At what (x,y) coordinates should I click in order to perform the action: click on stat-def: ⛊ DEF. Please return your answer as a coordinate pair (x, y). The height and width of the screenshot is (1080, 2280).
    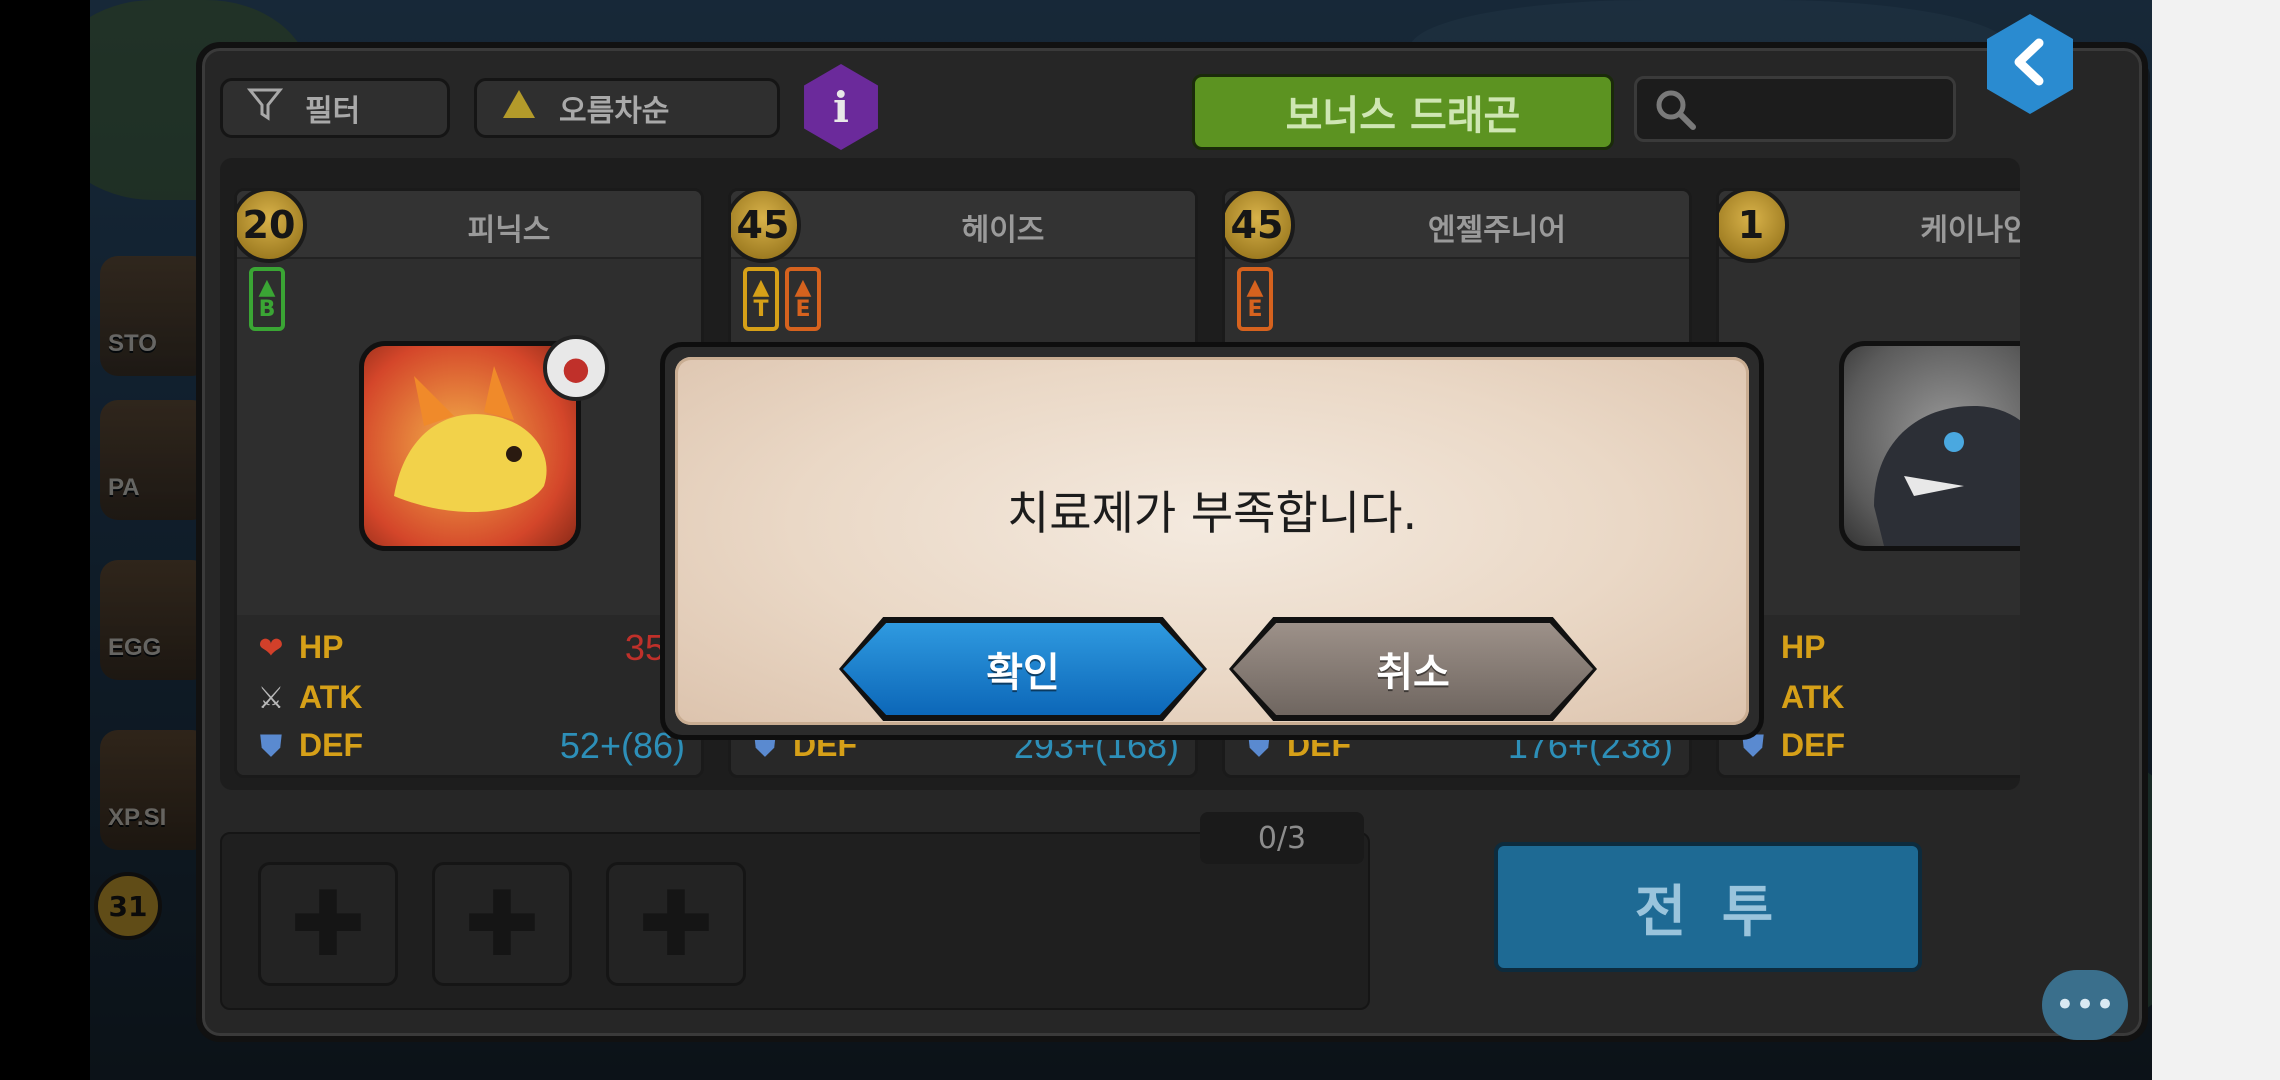
    Looking at the image, I should click on (1876, 746).